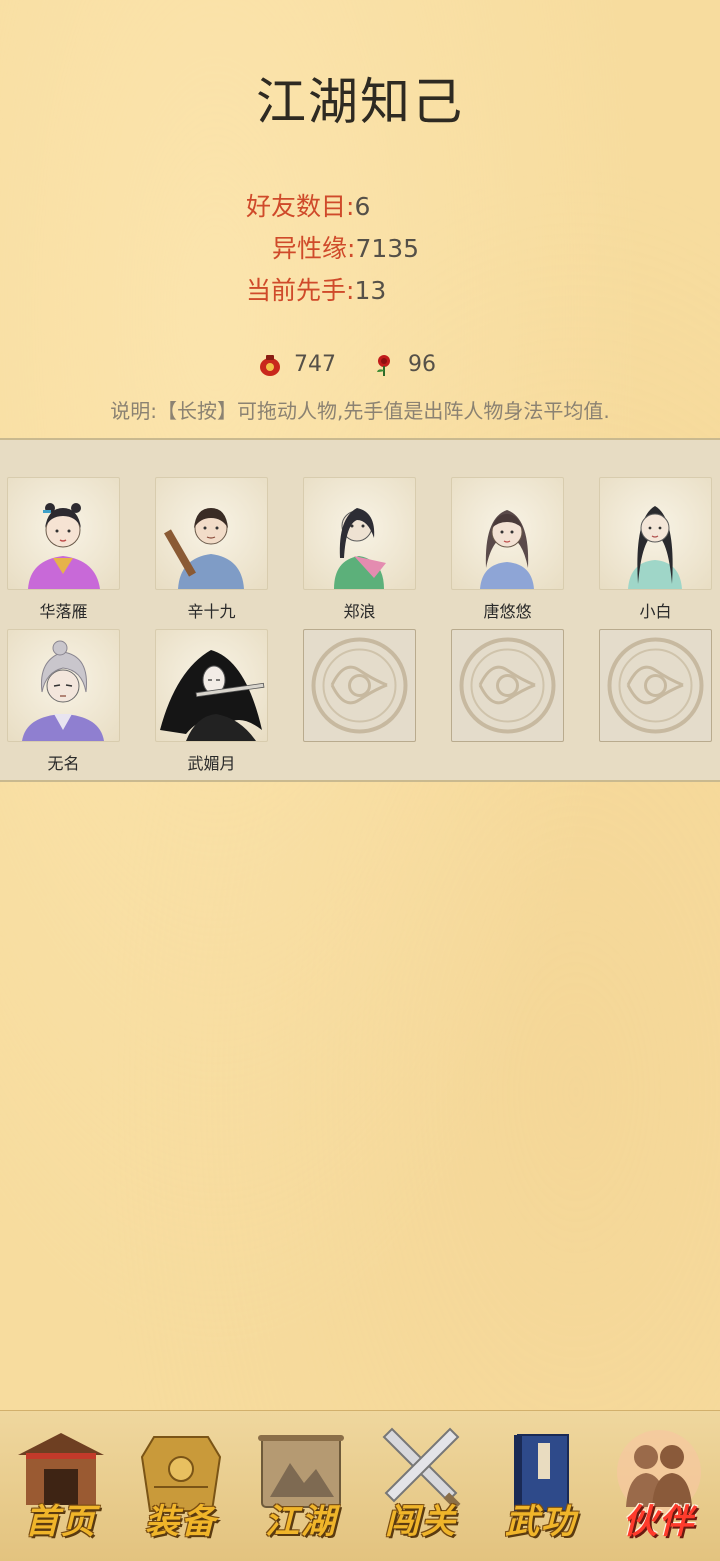 The height and width of the screenshot is (1561, 720). I want to click on nav-challenge-button: 闯关, so click(421, 1487).